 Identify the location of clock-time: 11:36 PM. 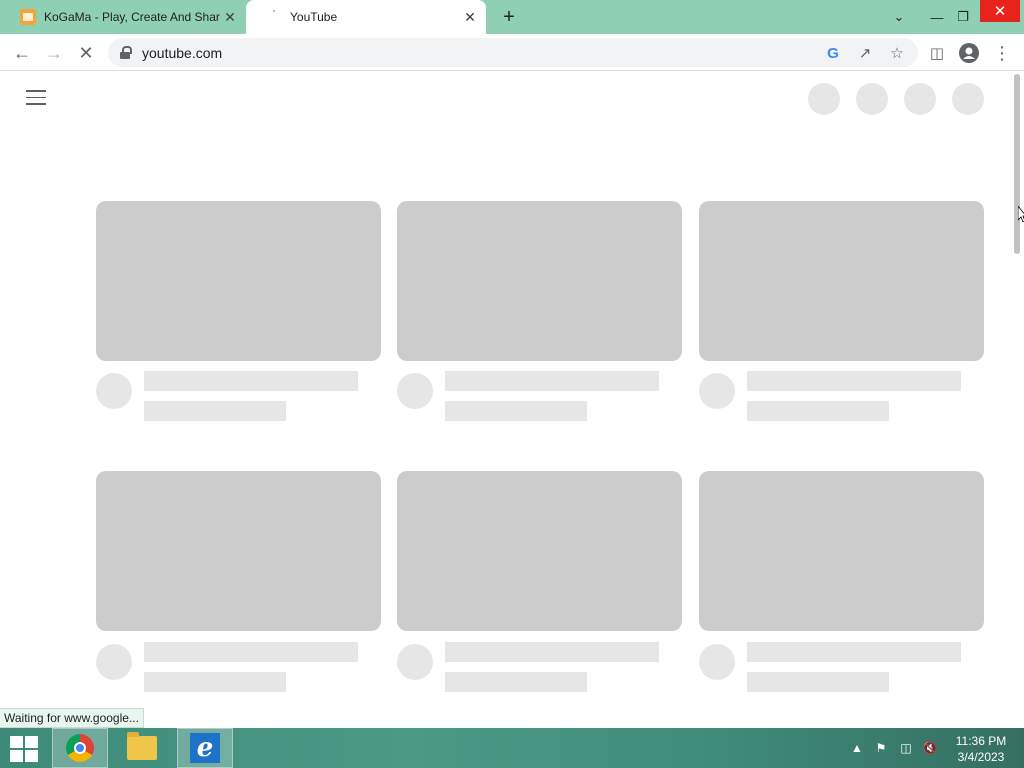
(981, 741).